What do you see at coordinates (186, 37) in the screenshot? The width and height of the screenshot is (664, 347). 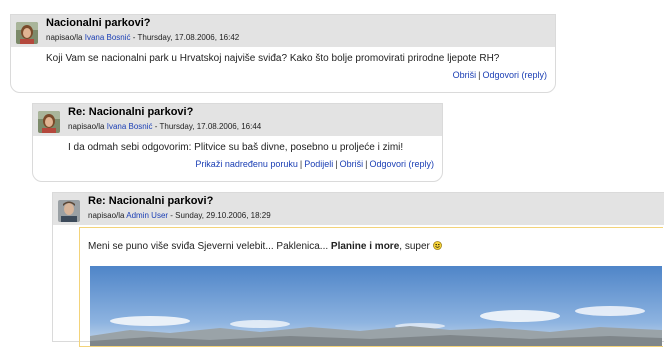 I see `post-date: - Thursday, 17.08.2006, 16:42` at bounding box center [186, 37].